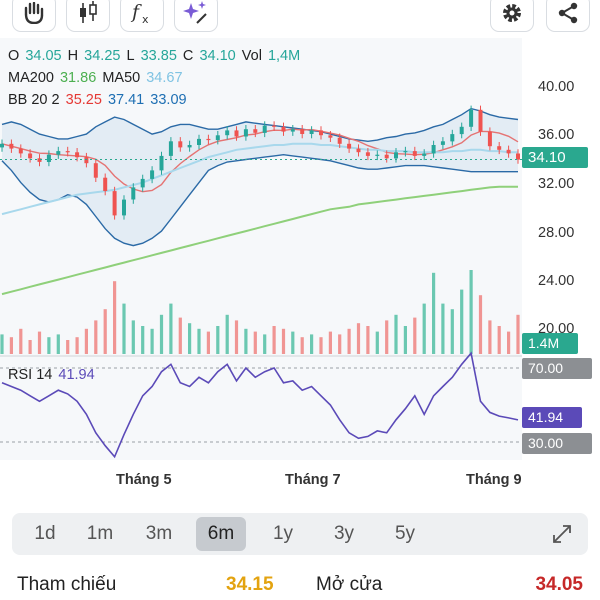  Describe the element at coordinates (405, 534) in the screenshot. I see `range-5y: 5y` at that location.